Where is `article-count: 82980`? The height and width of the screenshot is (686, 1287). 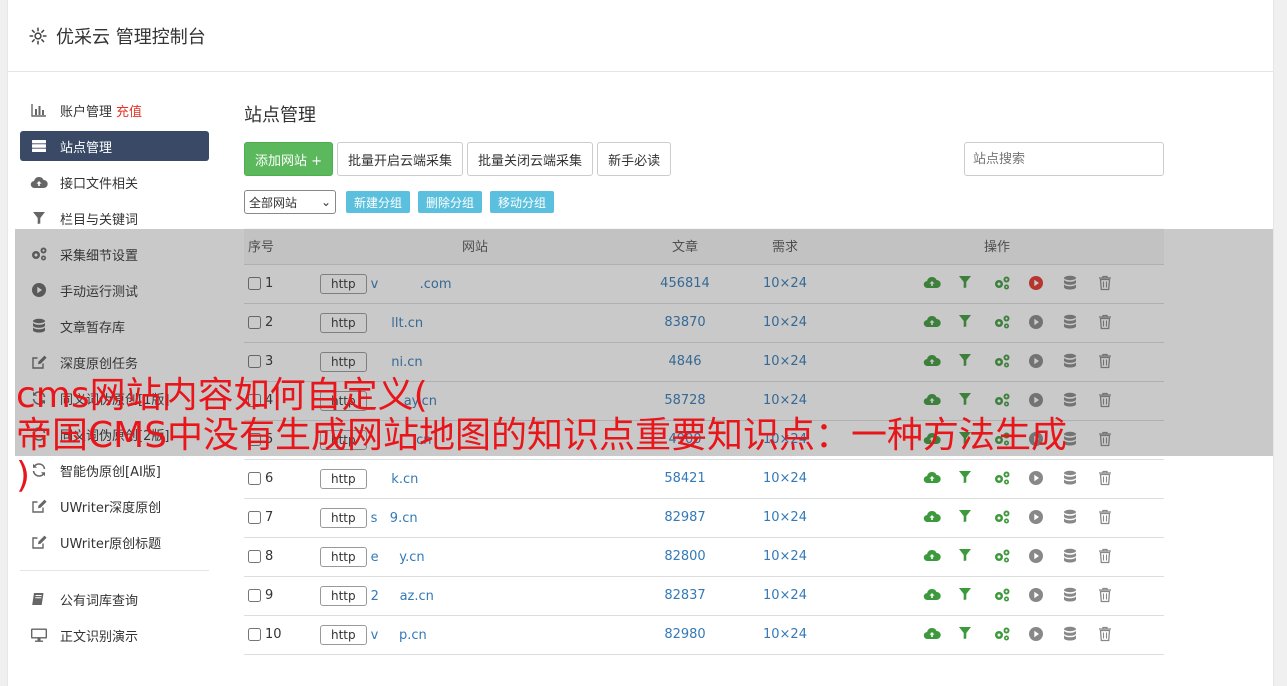 article-count: 82980 is located at coordinates (685, 634).